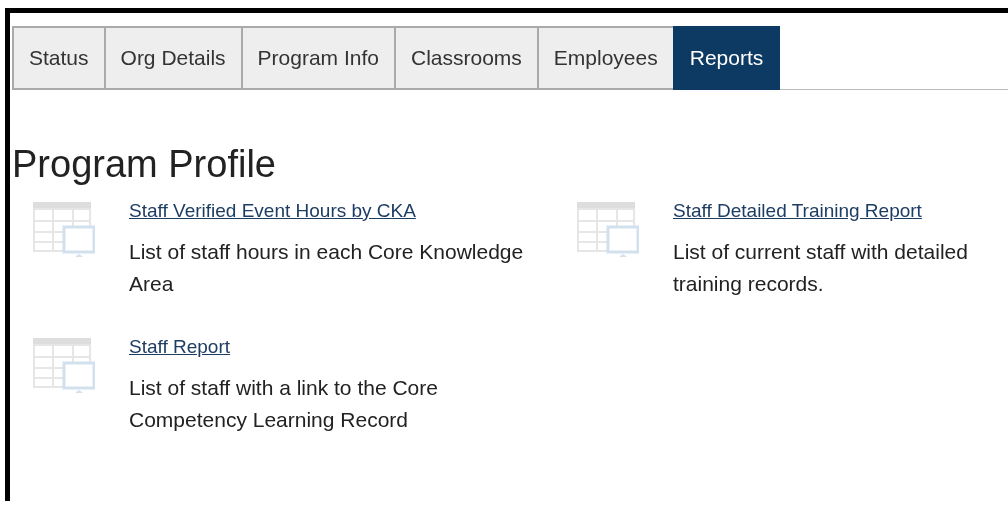 This screenshot has height=506, width=1008. Describe the element at coordinates (172, 58) in the screenshot. I see `tab: Org Details` at that location.